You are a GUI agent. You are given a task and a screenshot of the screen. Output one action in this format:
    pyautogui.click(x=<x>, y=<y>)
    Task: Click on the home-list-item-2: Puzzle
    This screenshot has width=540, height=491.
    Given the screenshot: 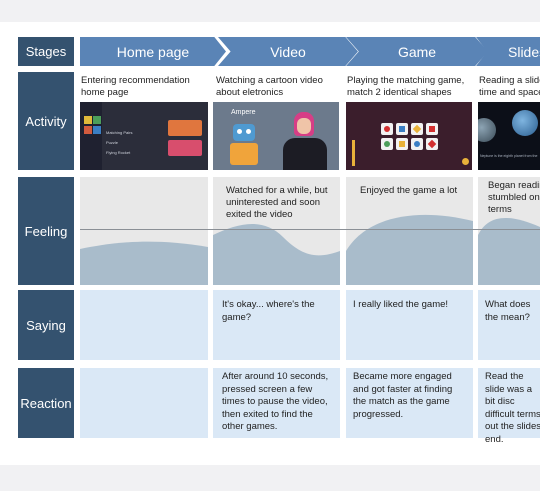 What is the action you would take?
    pyautogui.click(x=112, y=142)
    